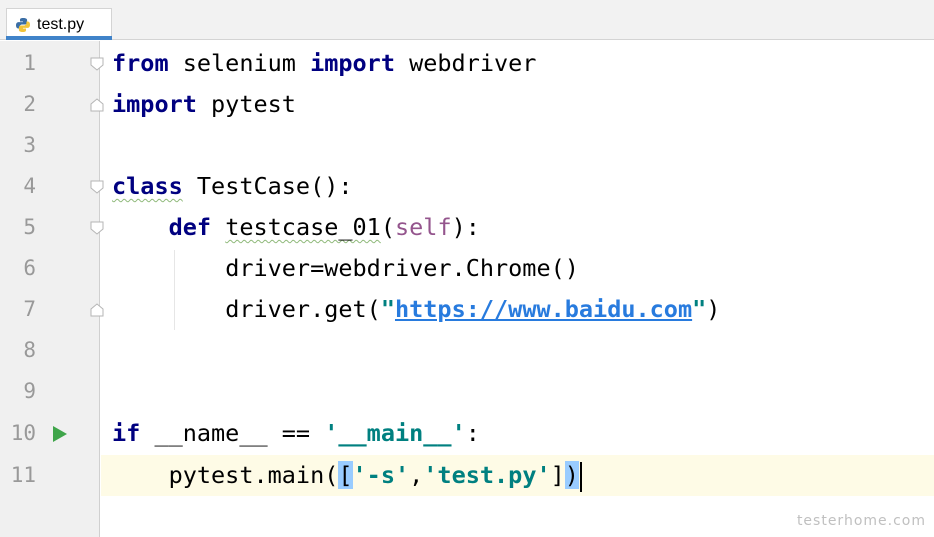  What do you see at coordinates (571, 475) in the screenshot?
I see `matched-bracket: )` at bounding box center [571, 475].